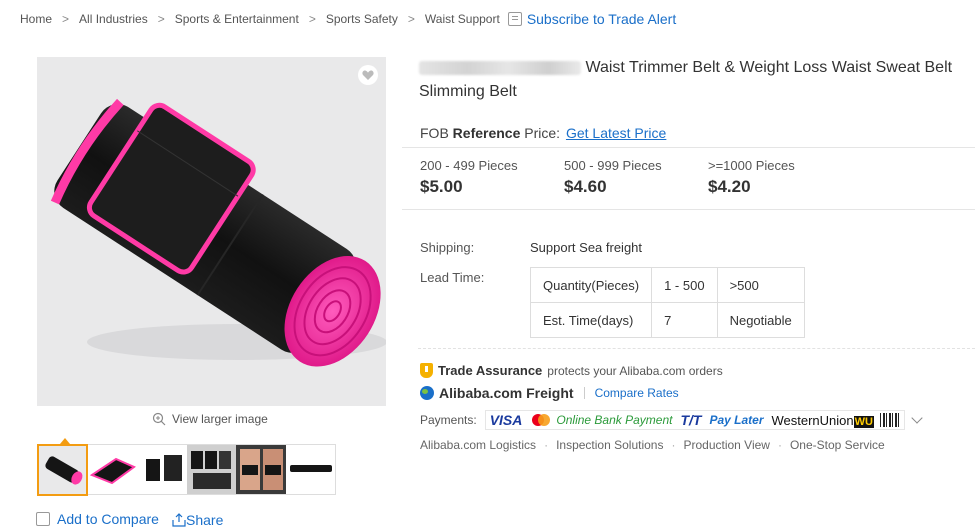 The image size is (975, 531). I want to click on get-latest-price-link: Get Latest Price, so click(616, 133).